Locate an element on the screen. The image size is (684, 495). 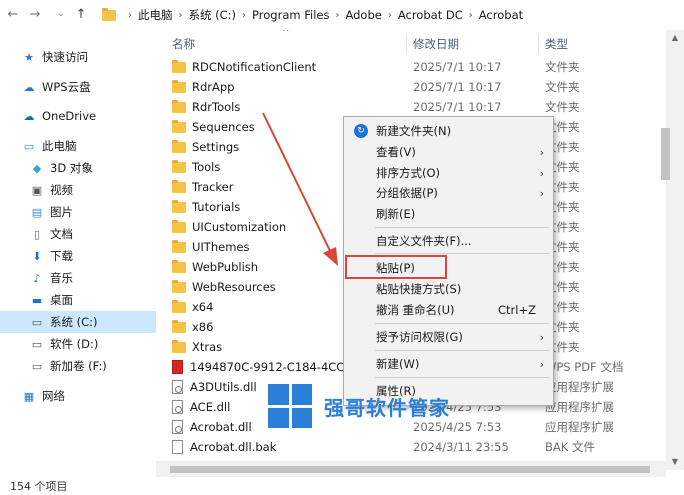
sidebar-item-label: 快速访问 is located at coordinates (65, 57).